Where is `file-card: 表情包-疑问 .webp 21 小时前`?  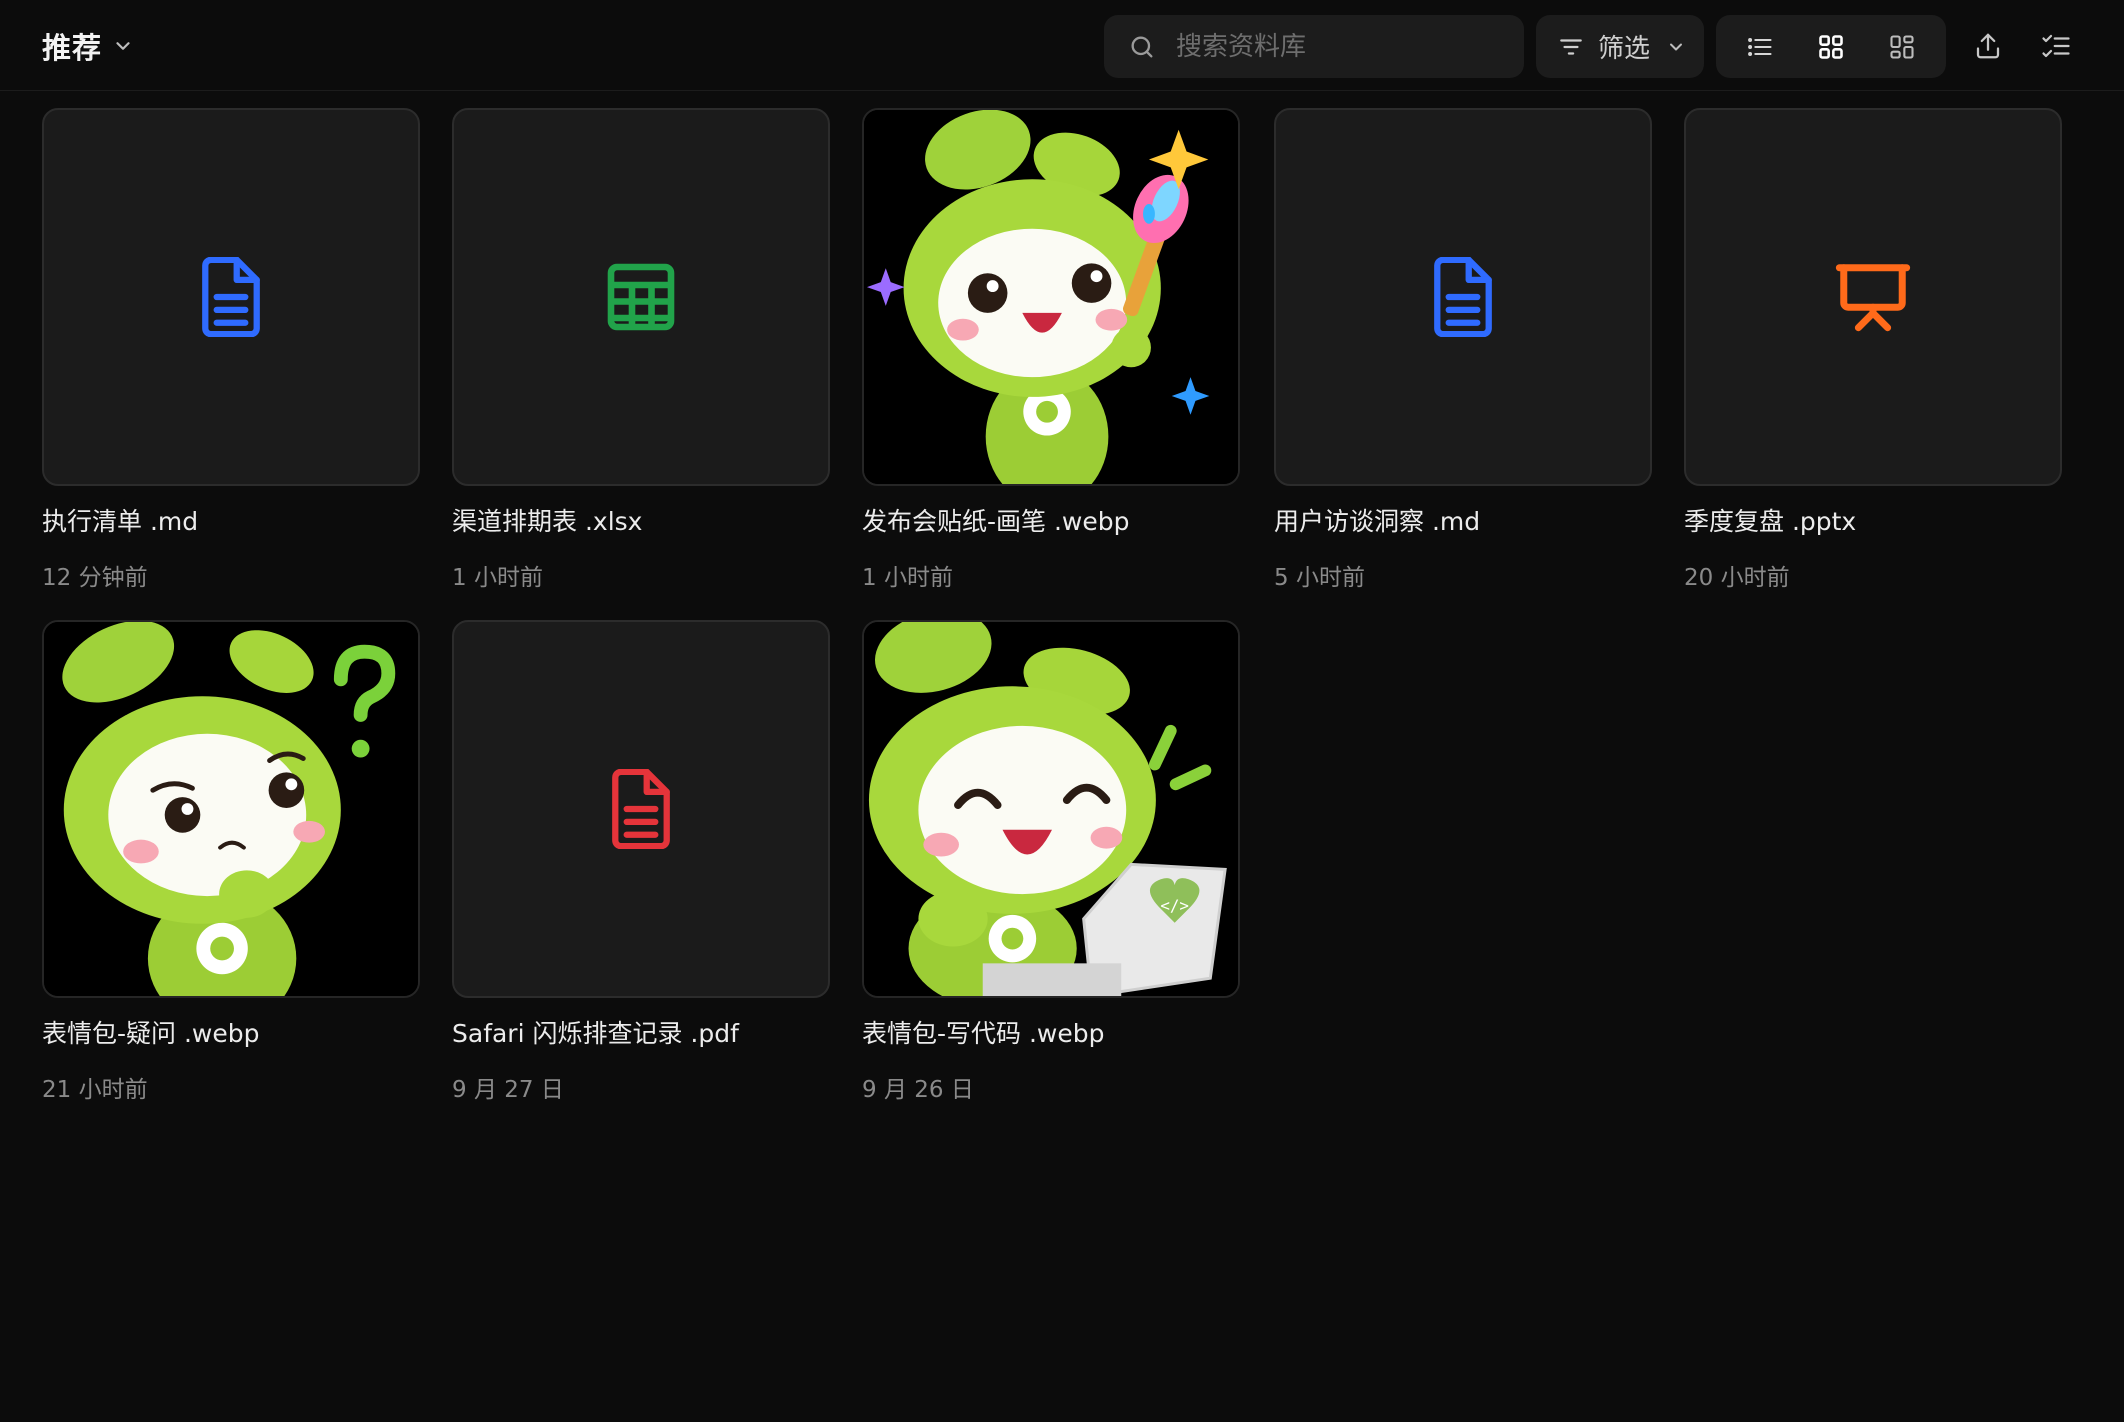 file-card: 表情包-疑问 .webp 21 小时前 is located at coordinates (231, 862).